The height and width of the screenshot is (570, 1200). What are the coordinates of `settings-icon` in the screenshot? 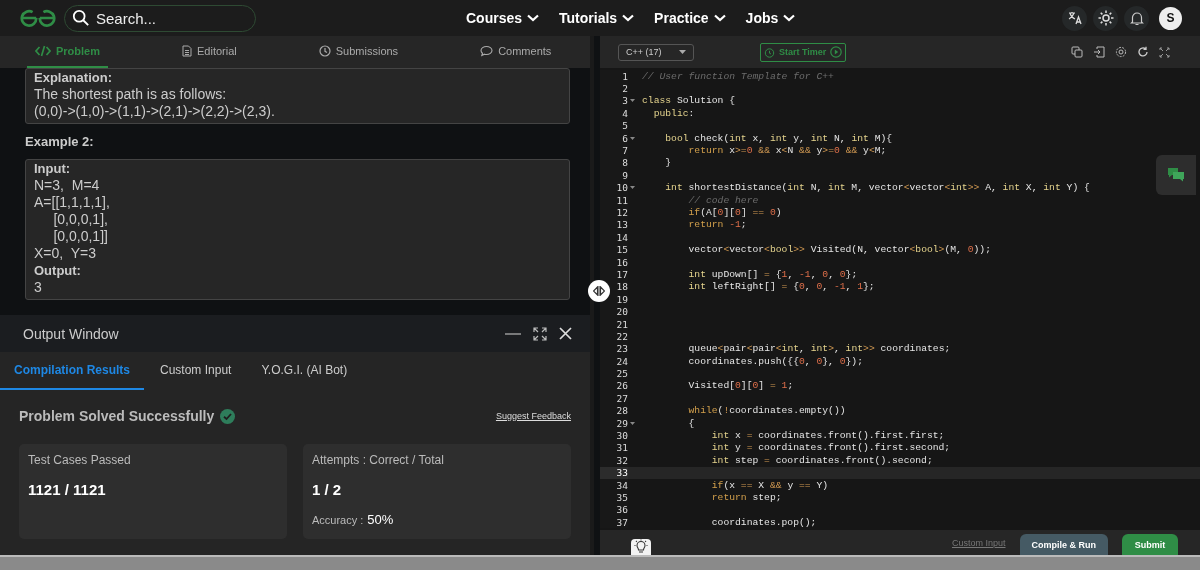 It's located at (1121, 52).